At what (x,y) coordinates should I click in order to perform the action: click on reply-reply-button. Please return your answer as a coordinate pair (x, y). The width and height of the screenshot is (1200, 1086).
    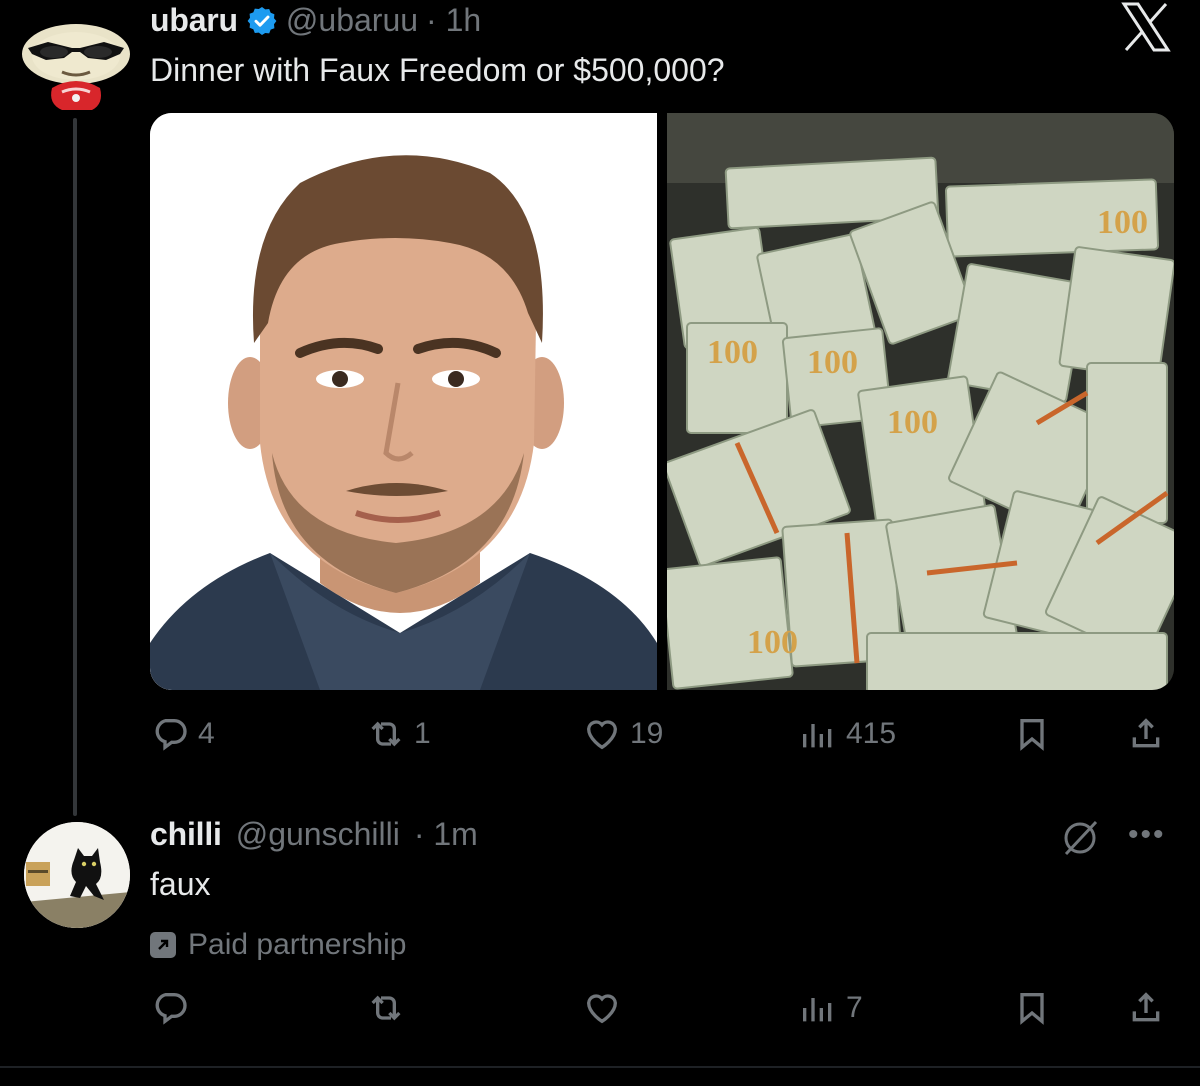
    Looking at the image, I should click on (170, 1008).